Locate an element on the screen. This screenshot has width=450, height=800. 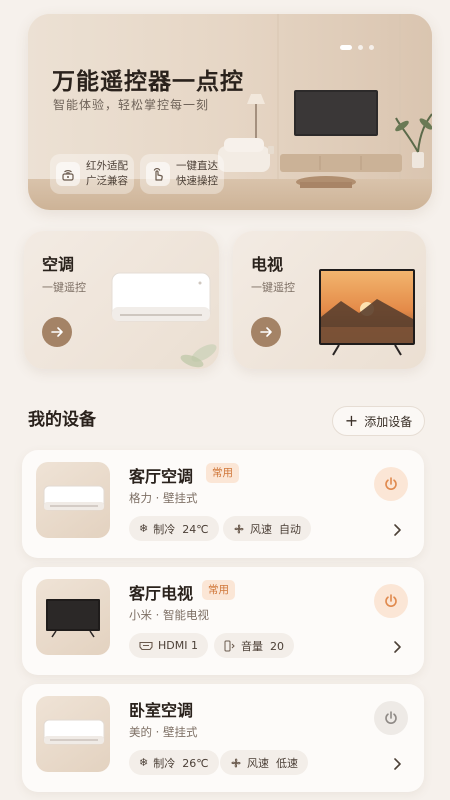
add-device-button: + 添加设备 is located at coordinates (378, 421).